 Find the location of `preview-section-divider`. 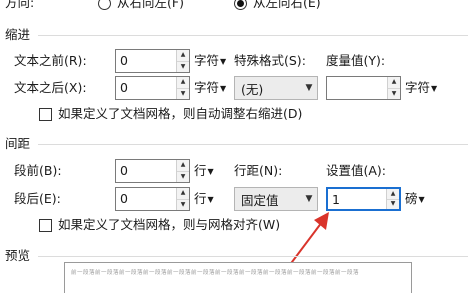

preview-section-divider is located at coordinates (253, 256).